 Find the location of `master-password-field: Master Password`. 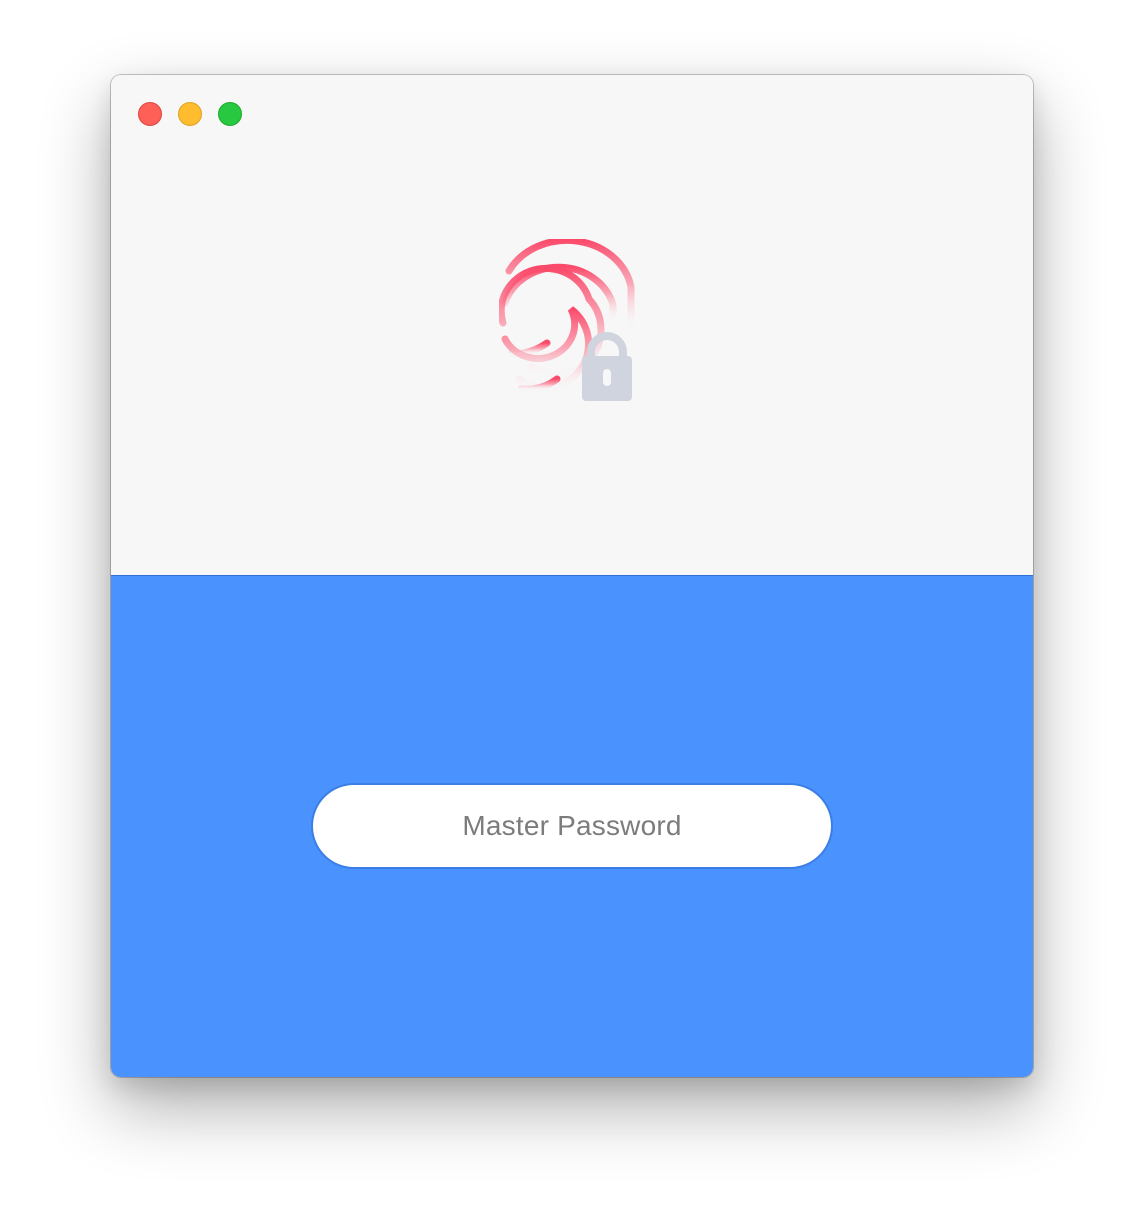

master-password-field: Master Password is located at coordinates (572, 826).